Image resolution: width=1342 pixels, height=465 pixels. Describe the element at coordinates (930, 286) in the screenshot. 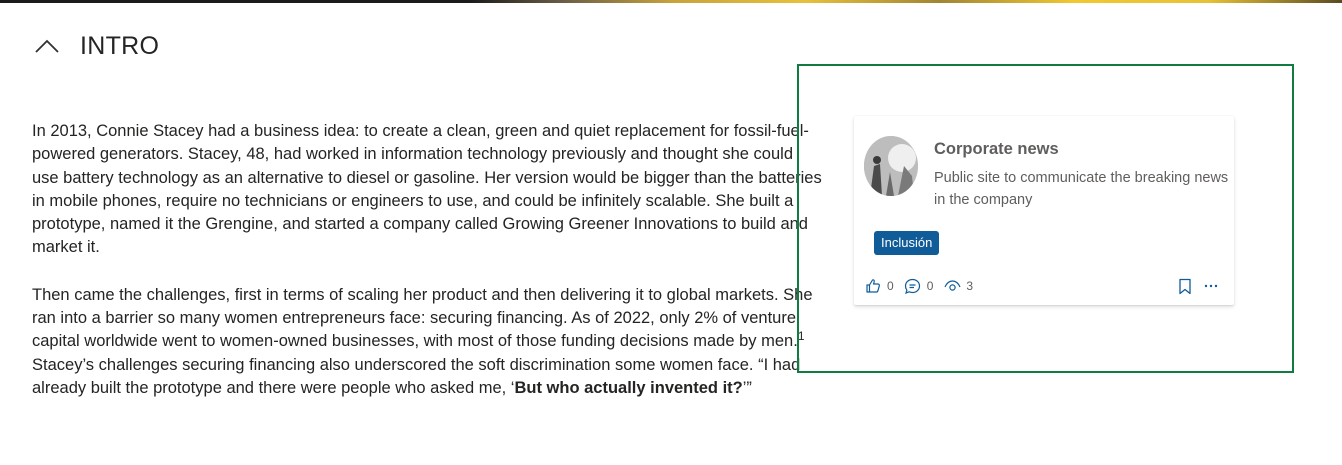

I see `comment-count: 0` at that location.